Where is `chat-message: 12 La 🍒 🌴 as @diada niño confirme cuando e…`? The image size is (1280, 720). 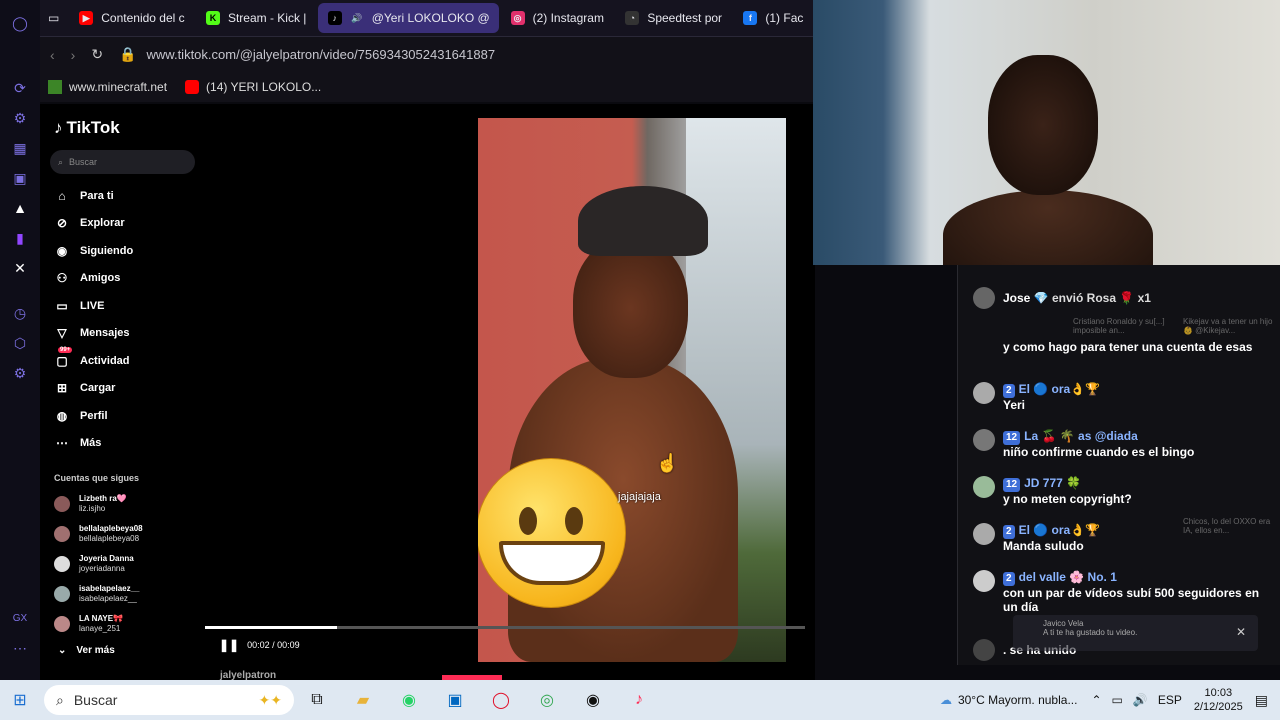
chat-message: 12 La 🍒 🌴 as @diada niño confirme cuando e… is located at coordinates (1123, 444).